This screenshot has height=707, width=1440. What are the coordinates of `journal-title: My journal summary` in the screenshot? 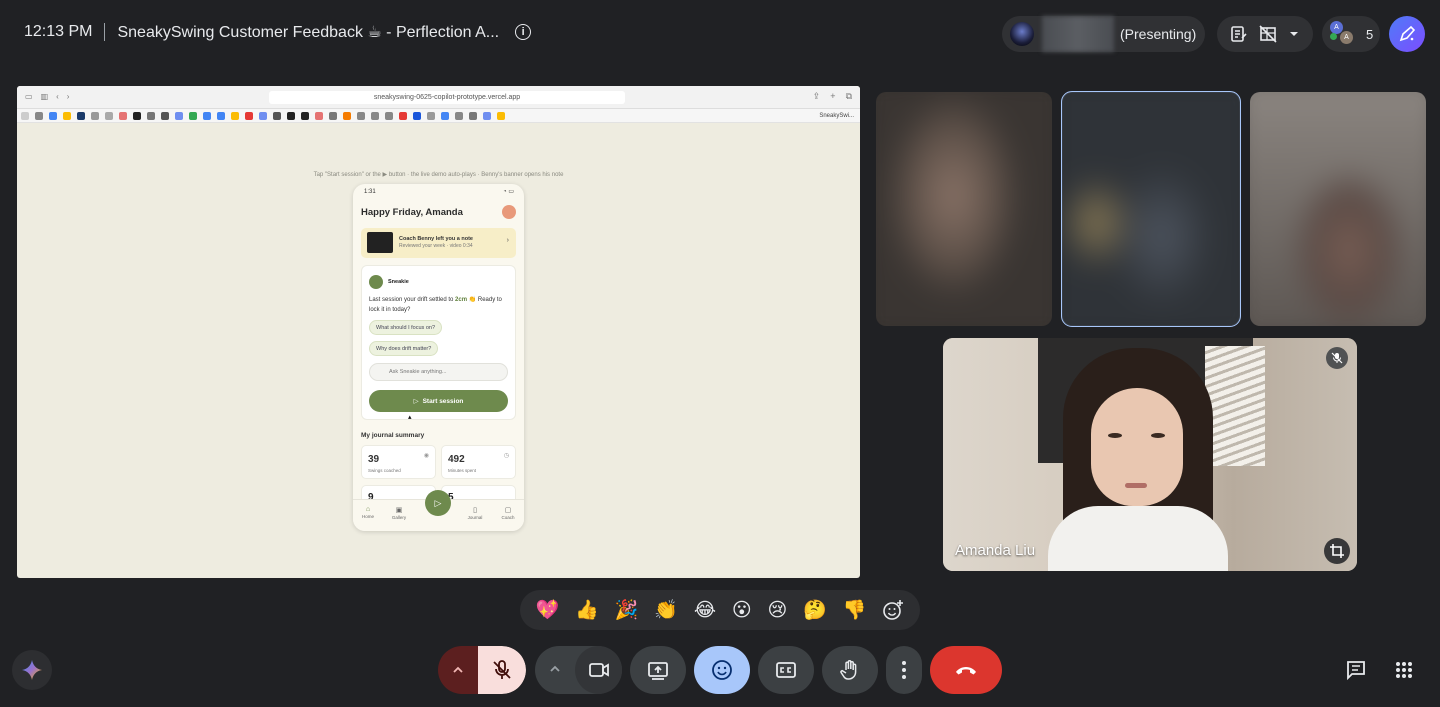 It's located at (393, 435).